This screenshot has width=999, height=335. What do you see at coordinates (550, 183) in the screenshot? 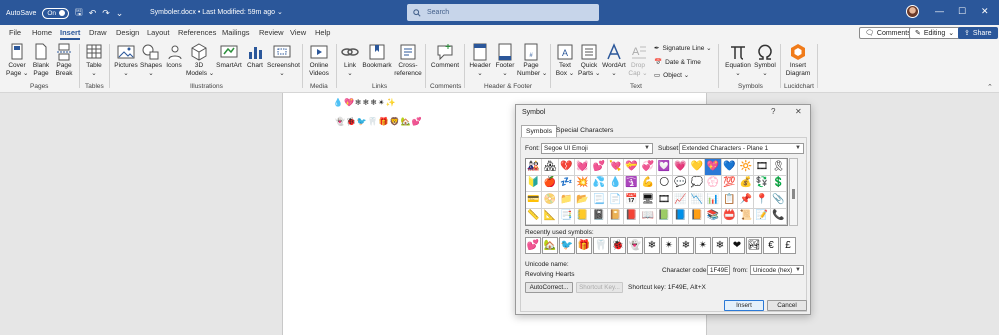
I see `symbol-cell: 🍎` at bounding box center [550, 183].